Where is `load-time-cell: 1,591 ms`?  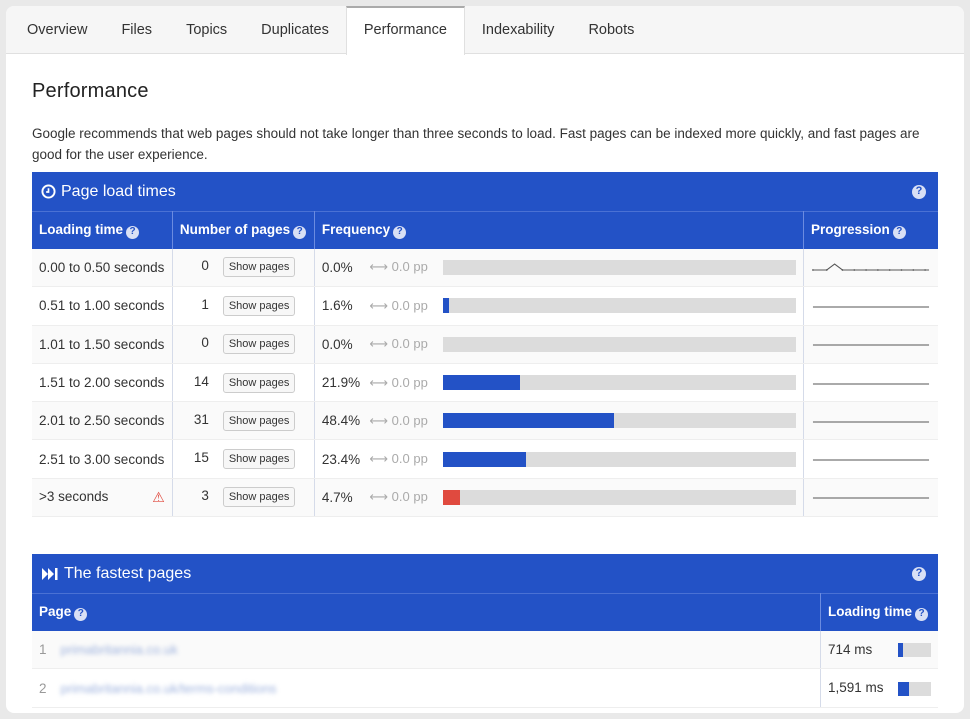 load-time-cell: 1,591 ms is located at coordinates (879, 688).